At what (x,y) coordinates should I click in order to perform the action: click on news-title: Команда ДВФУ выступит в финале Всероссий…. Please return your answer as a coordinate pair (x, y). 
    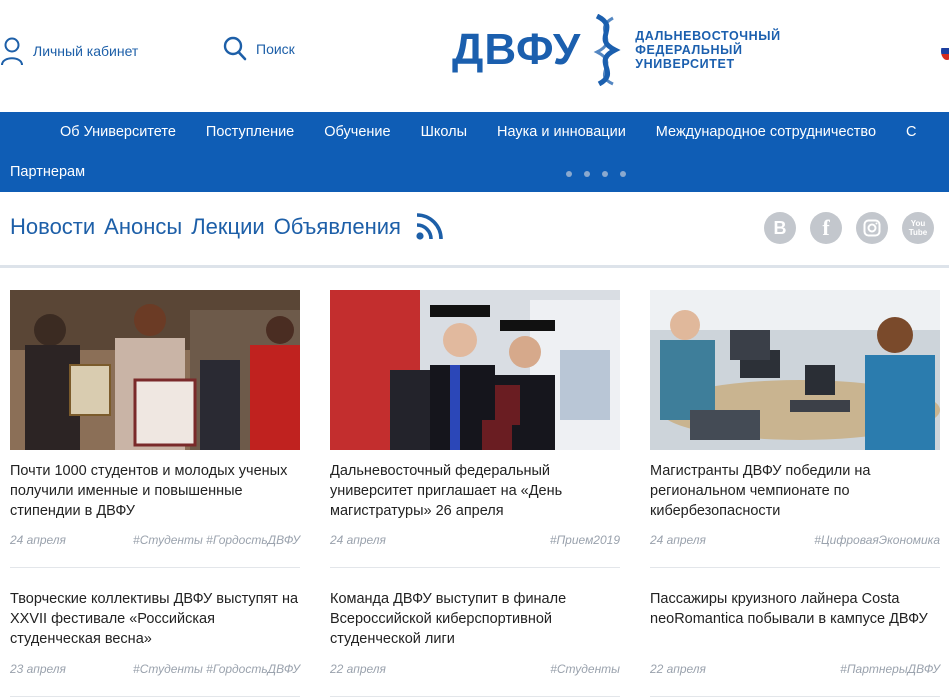
    Looking at the image, I should click on (475, 619).